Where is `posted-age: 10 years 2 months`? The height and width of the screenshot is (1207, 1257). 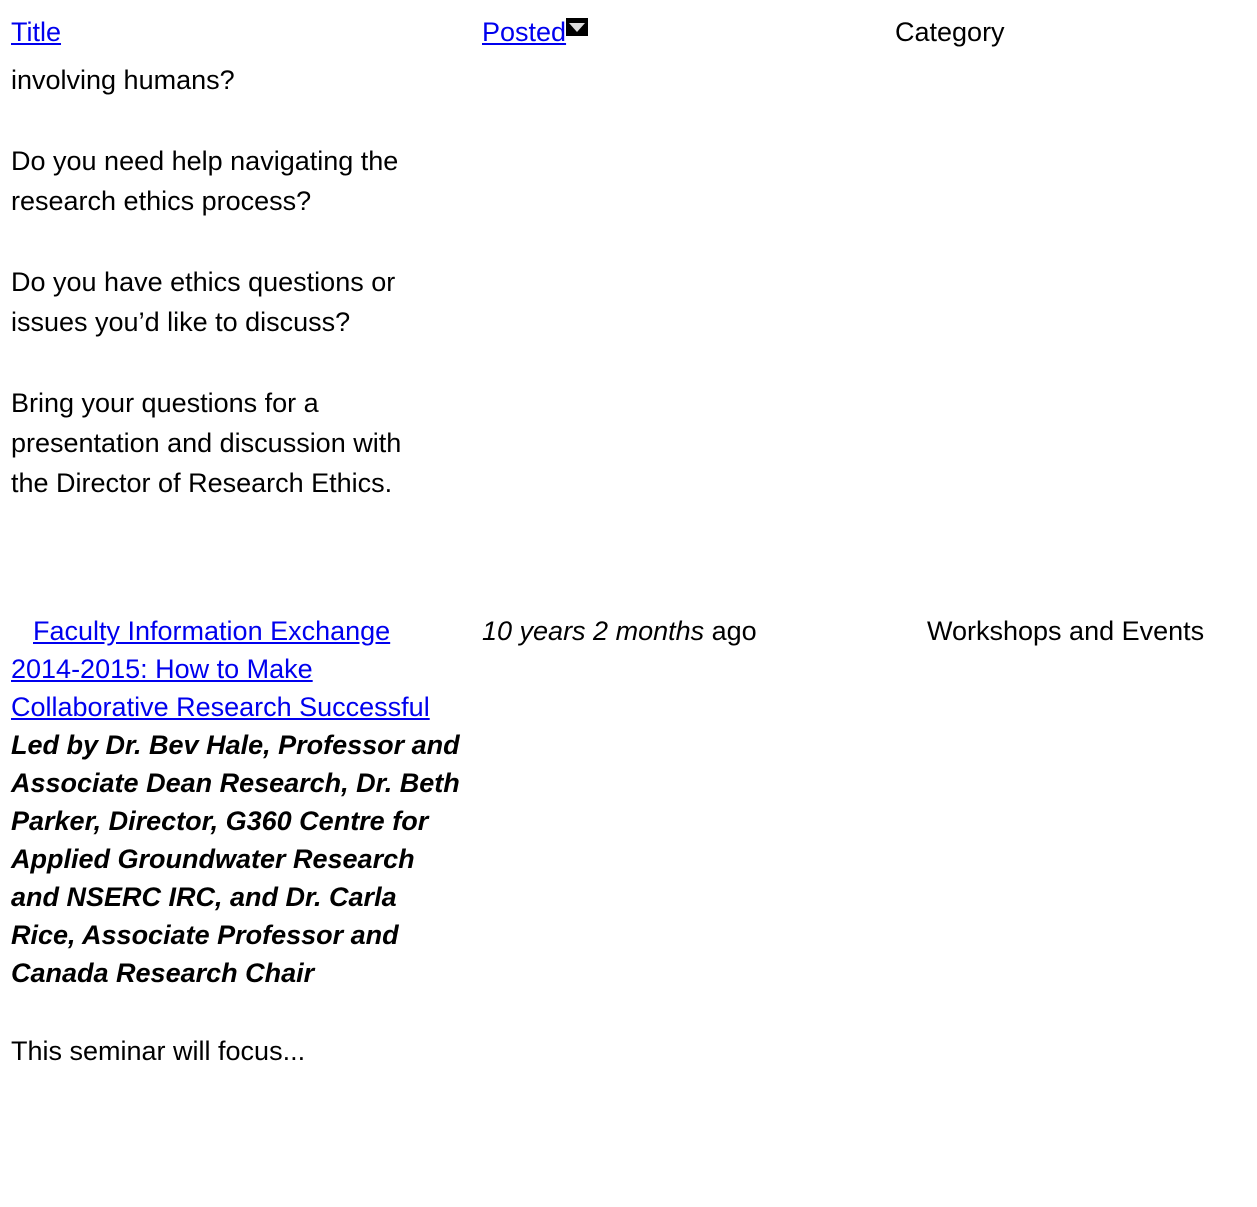
posted-age: 10 years 2 months is located at coordinates (593, 631).